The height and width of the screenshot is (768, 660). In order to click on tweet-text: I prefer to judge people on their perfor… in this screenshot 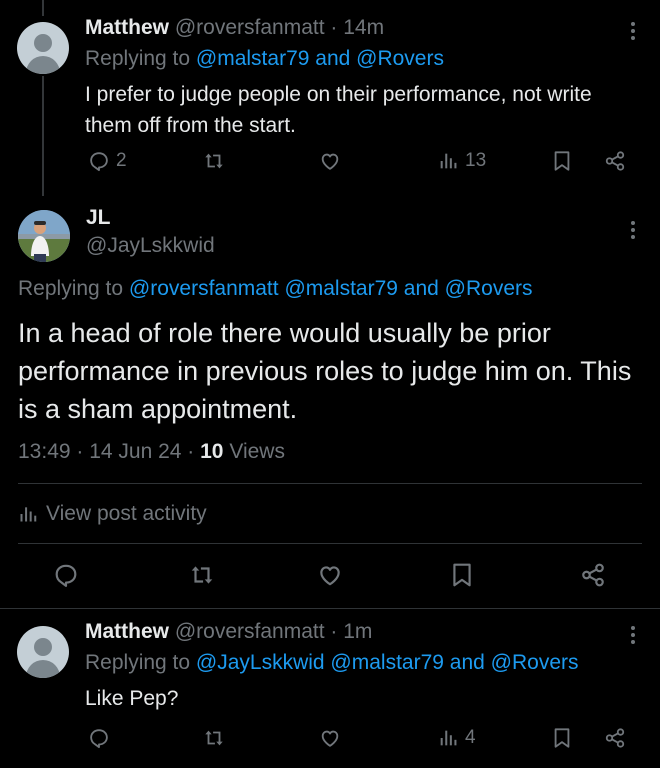, I will do `click(338, 110)`.